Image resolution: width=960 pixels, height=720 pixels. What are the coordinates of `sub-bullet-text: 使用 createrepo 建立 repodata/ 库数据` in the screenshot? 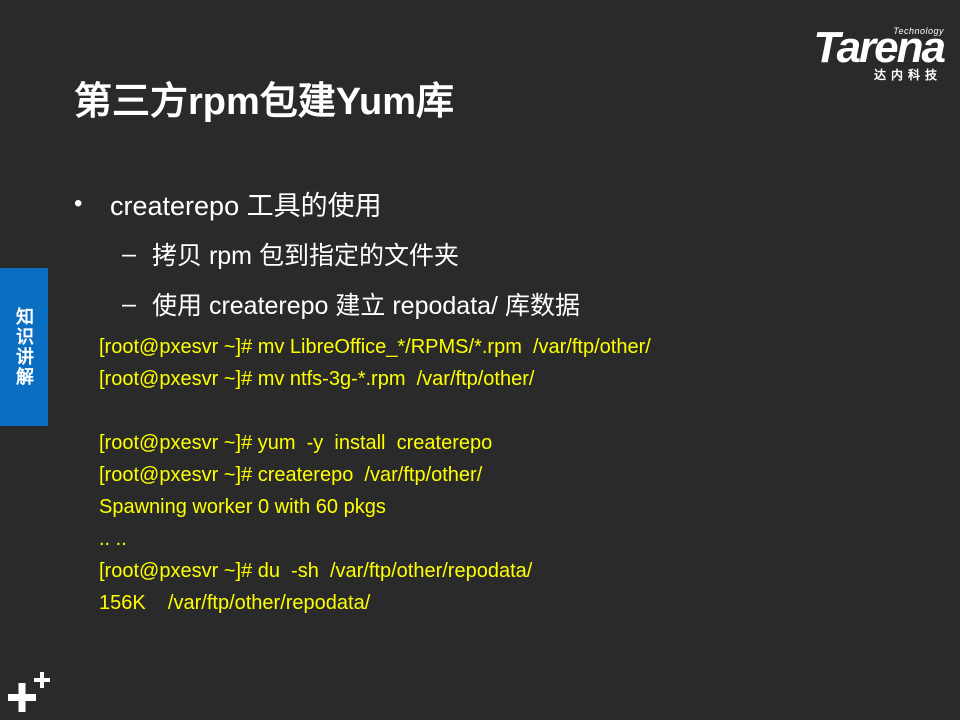 It's located at (366, 306).